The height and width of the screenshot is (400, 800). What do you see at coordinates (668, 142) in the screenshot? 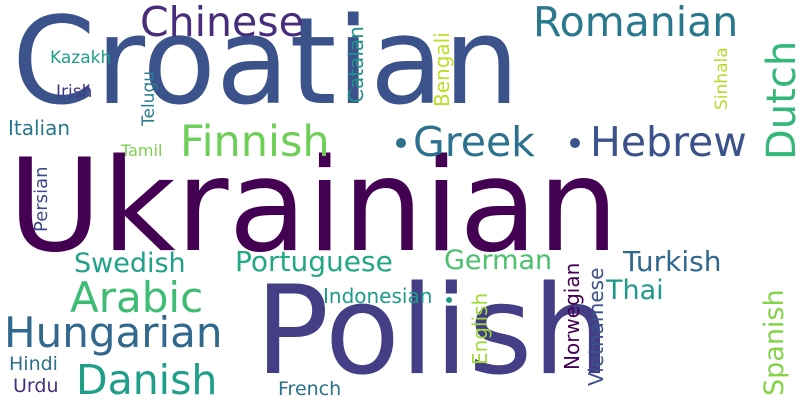
I see `word-hebrew: Hebrew` at bounding box center [668, 142].